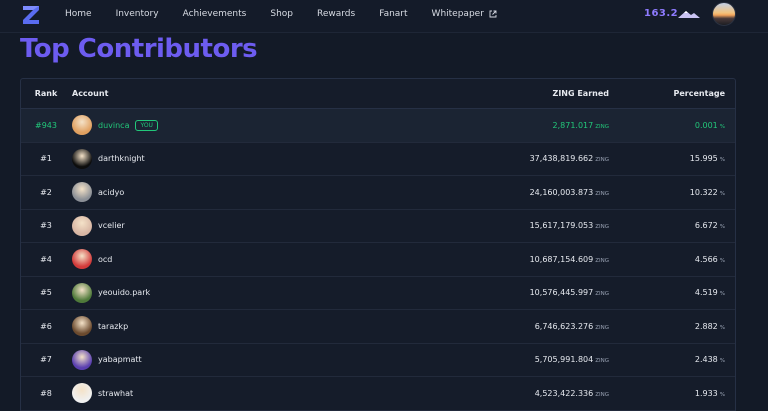 The width and height of the screenshot is (768, 411). I want to click on account-cell: duvinca YOU, so click(221, 125).